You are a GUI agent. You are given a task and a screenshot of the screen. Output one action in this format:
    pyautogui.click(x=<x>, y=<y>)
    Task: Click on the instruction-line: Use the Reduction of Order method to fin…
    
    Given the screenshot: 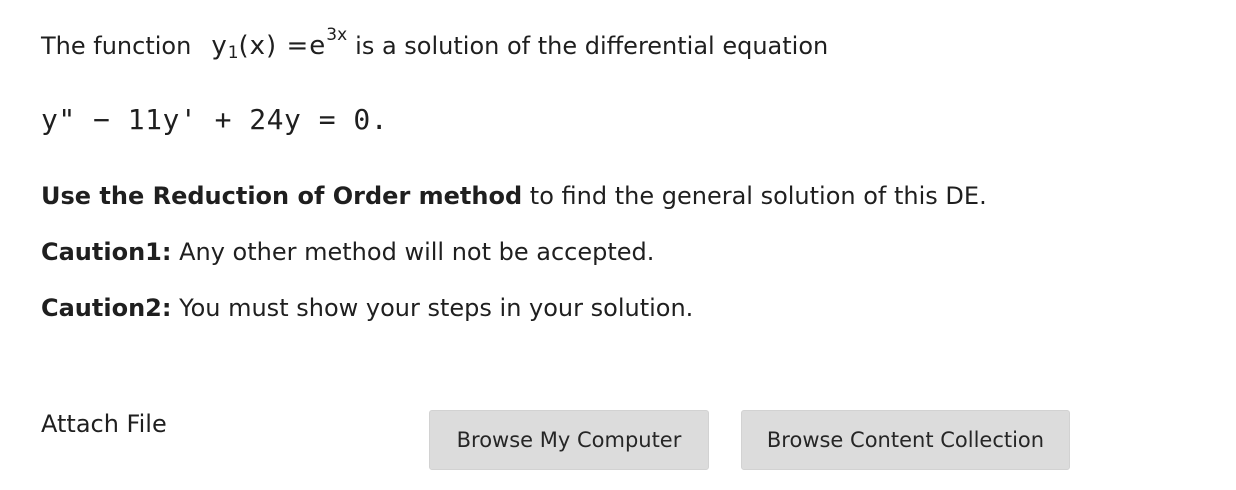 What is the action you would take?
    pyautogui.click(x=514, y=196)
    